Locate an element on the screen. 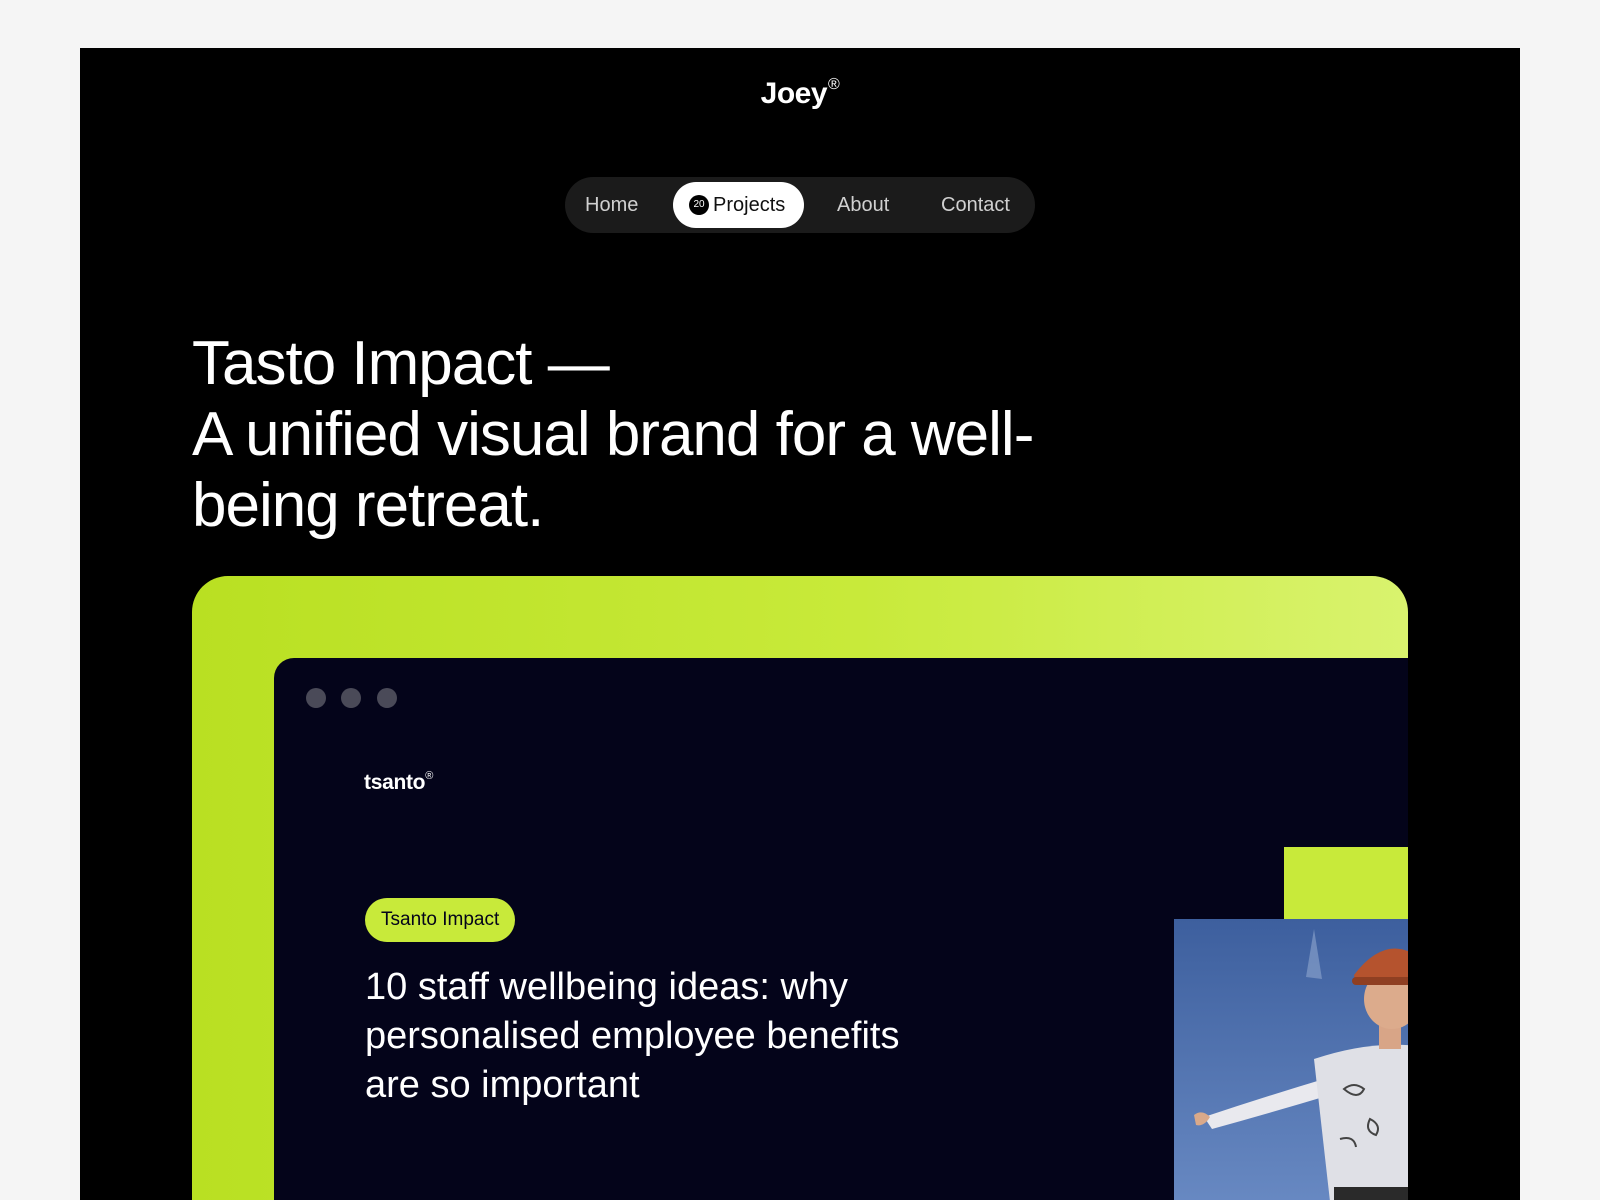 The width and height of the screenshot is (1600, 1200). tsanto-logo: tsanto® is located at coordinates (398, 782).